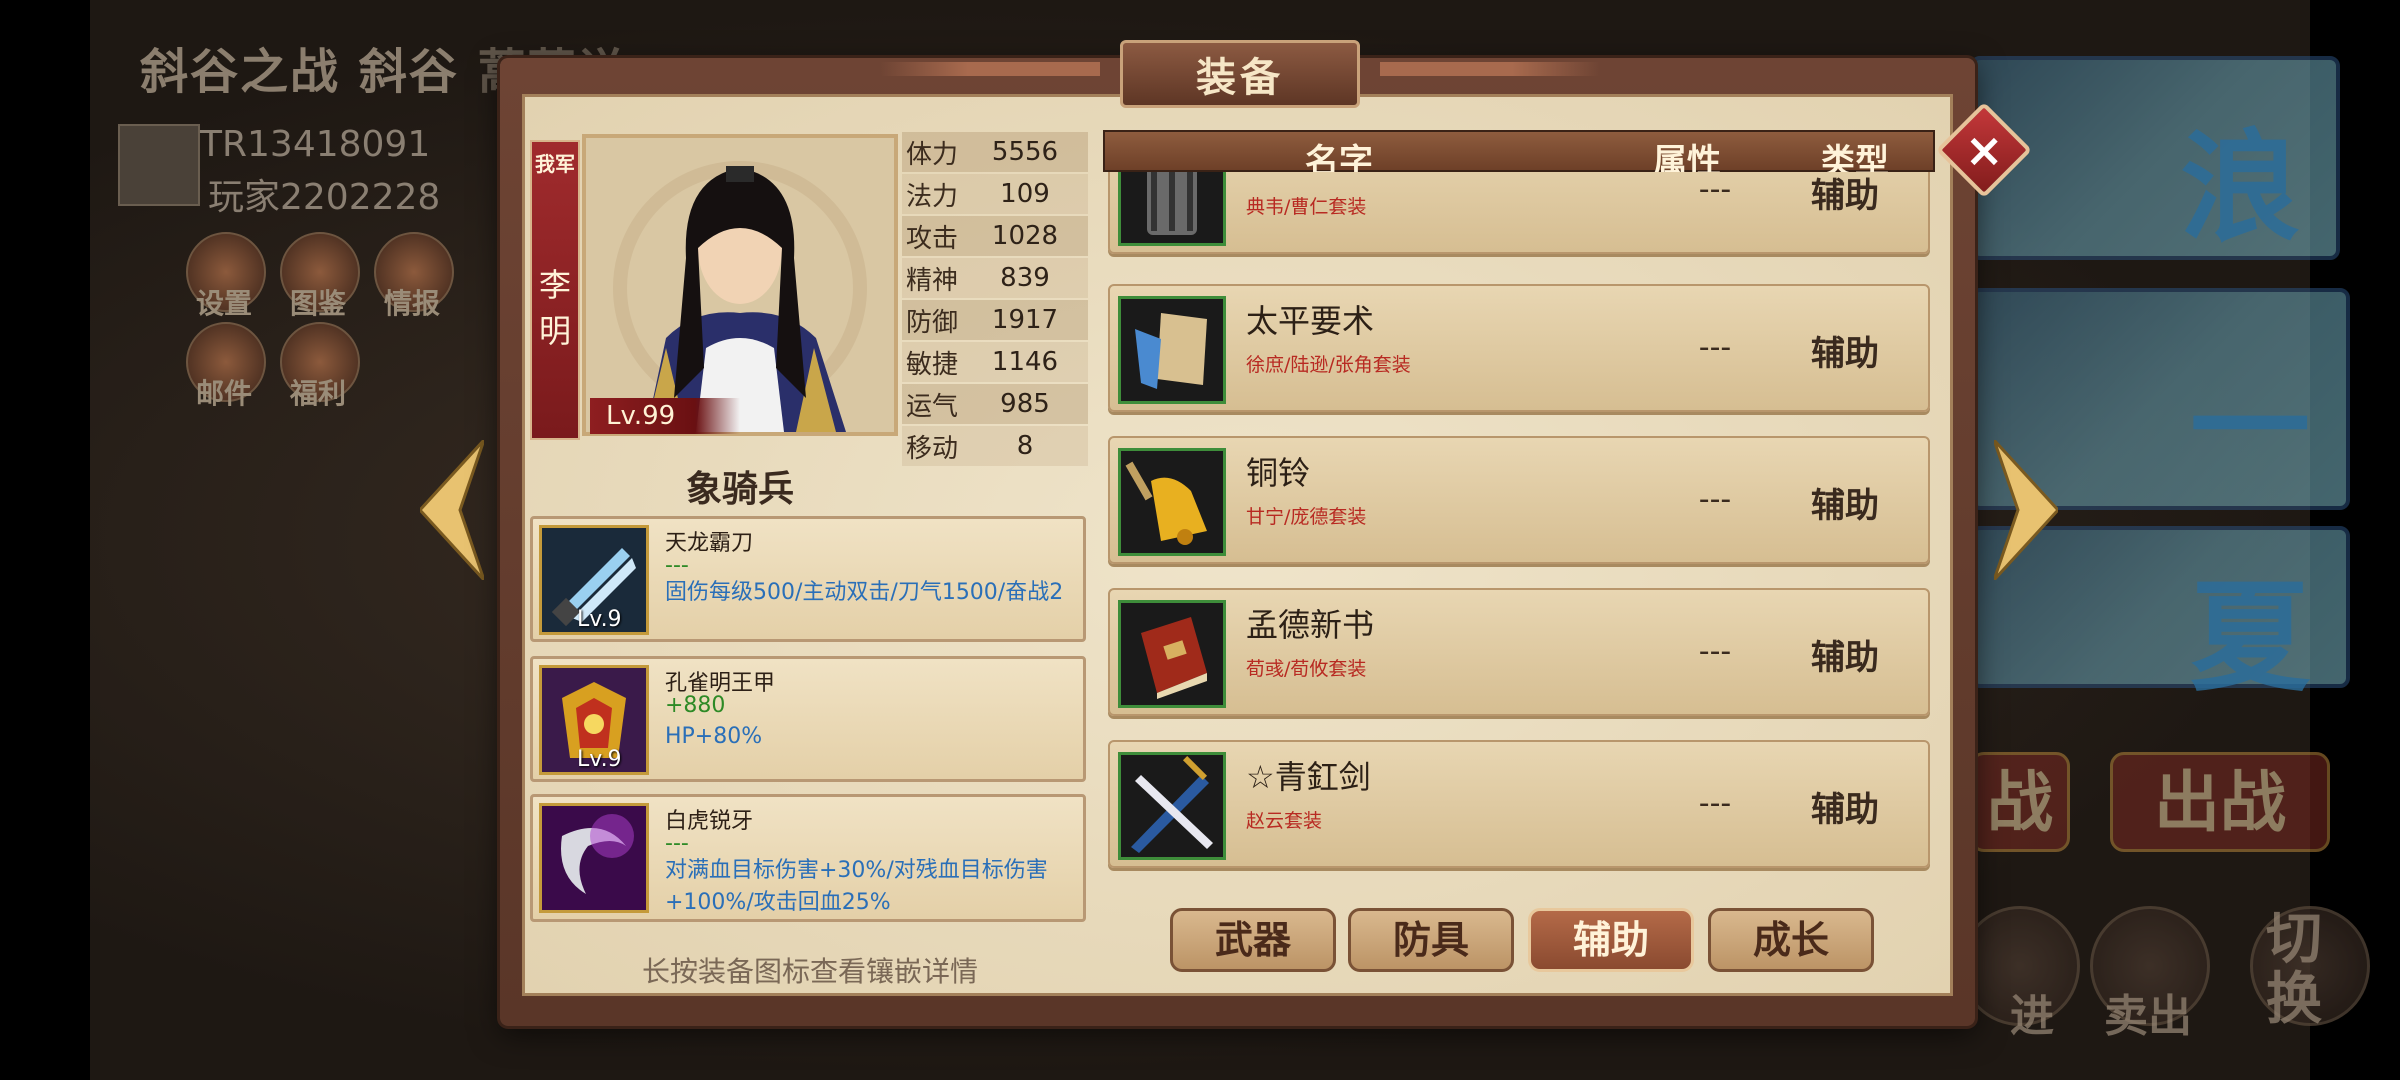  What do you see at coordinates (932, 280) in the screenshot?
I see `stat-label: 精神` at bounding box center [932, 280].